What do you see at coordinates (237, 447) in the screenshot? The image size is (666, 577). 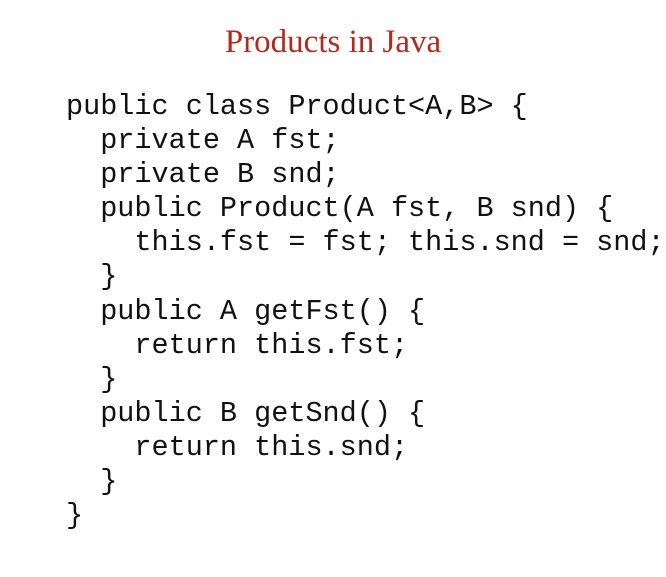 I see `code-line: return this.snd;` at bounding box center [237, 447].